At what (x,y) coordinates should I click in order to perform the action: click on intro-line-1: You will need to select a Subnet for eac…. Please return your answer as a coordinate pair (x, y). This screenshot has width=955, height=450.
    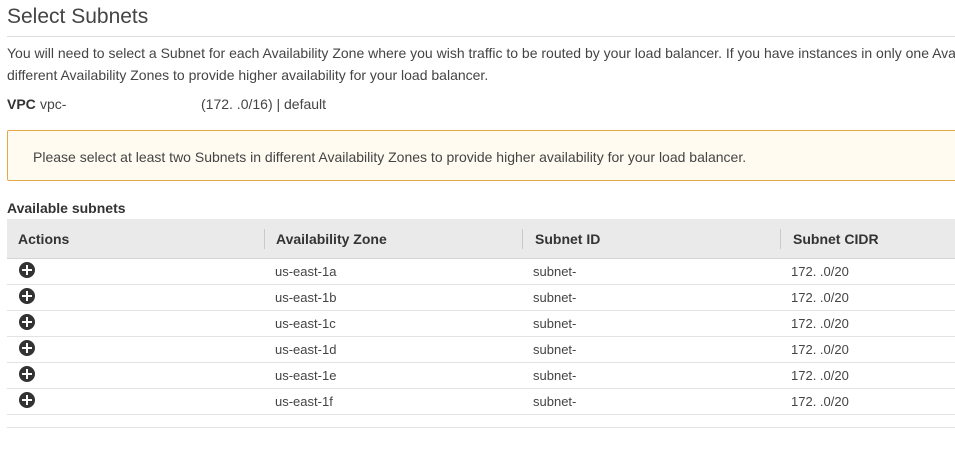
    Looking at the image, I should click on (481, 53).